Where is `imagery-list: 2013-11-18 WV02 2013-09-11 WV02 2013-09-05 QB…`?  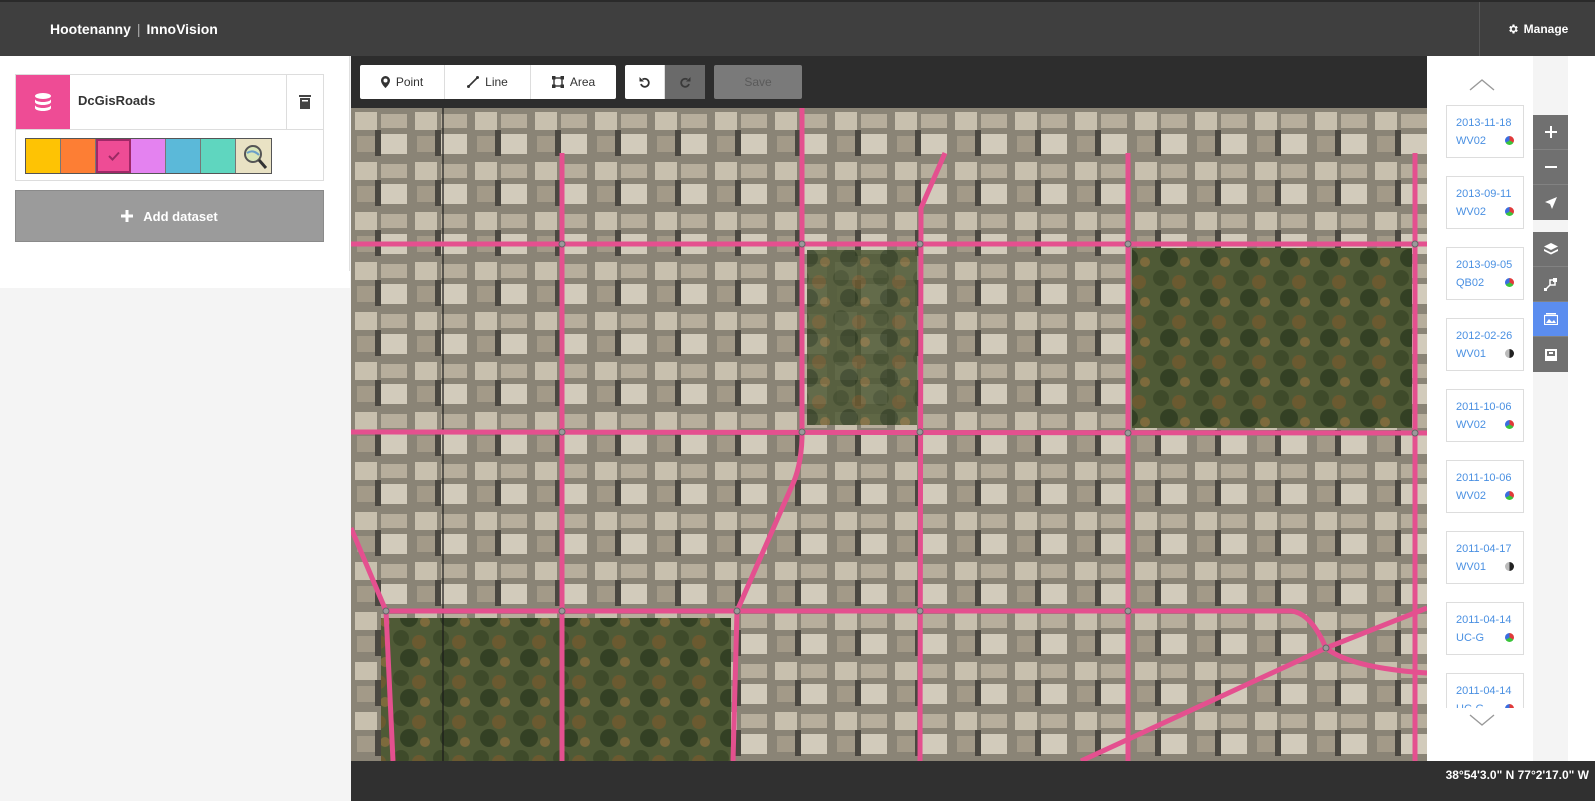 imagery-list: 2013-11-18 WV02 2013-09-11 WV02 2013-09-05 QB… is located at coordinates (1480, 408).